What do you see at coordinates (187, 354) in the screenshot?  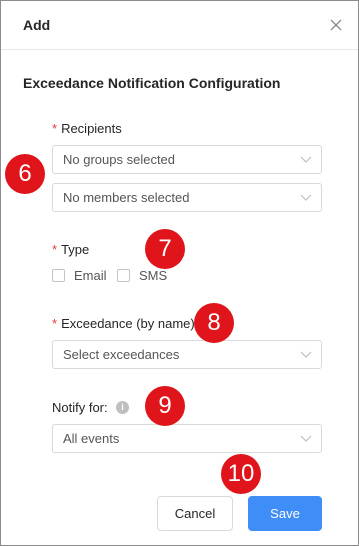 I see `exceedance-select: Select exceedances` at bounding box center [187, 354].